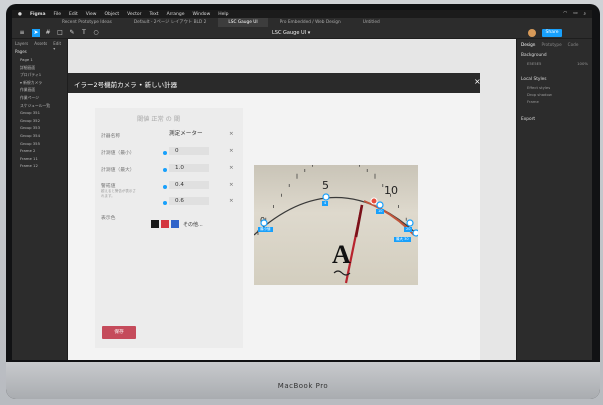 The image size is (603, 405). What do you see at coordinates (155, 224) in the screenshot?
I see `color-swatch-black` at bounding box center [155, 224].